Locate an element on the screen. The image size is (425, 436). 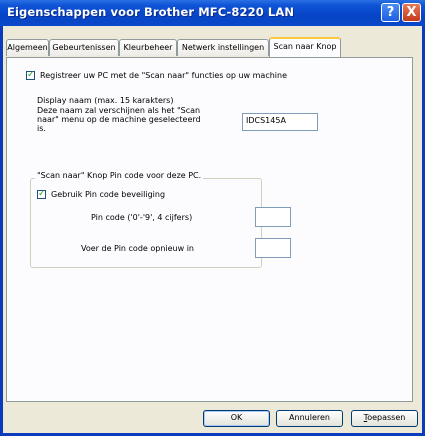
display-name-help-line1: Deze naam zal verschijnen als het "Scan is located at coordinates (119, 110).